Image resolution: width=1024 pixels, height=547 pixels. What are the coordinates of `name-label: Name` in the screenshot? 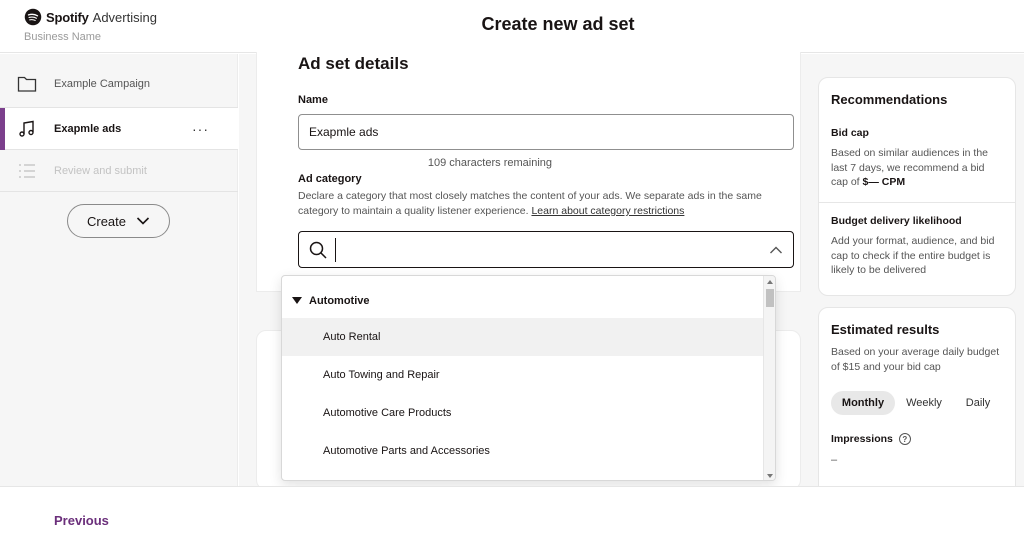 It's located at (313, 100).